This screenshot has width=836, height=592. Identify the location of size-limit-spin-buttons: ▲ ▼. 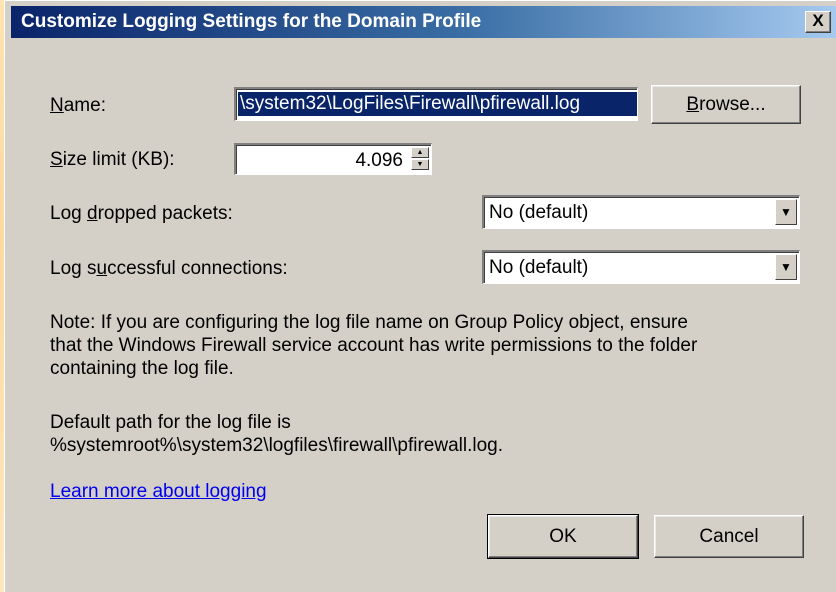
(420, 159).